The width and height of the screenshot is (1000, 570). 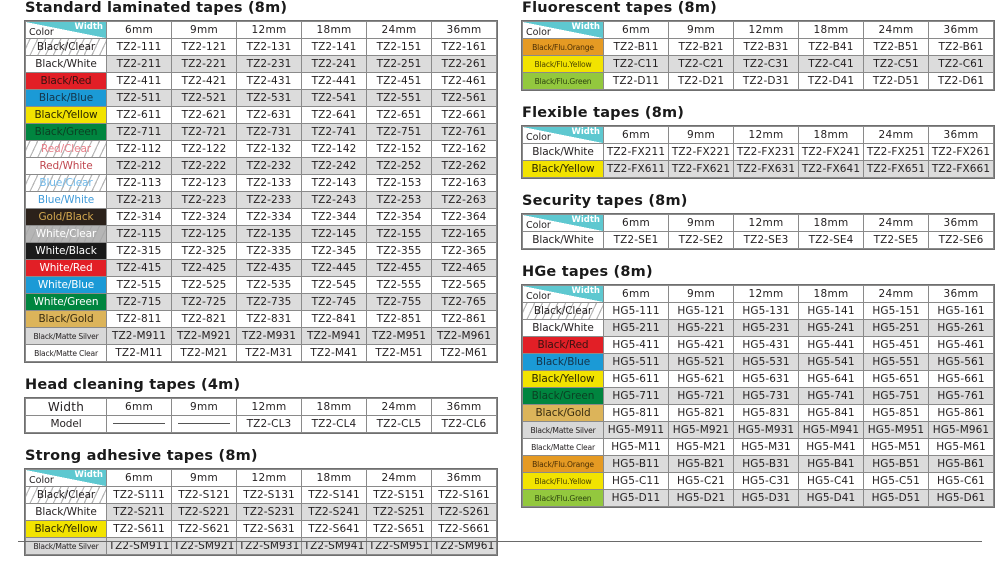 What do you see at coordinates (334, 319) in the screenshot?
I see `model-cell: TZ2-841` at bounding box center [334, 319].